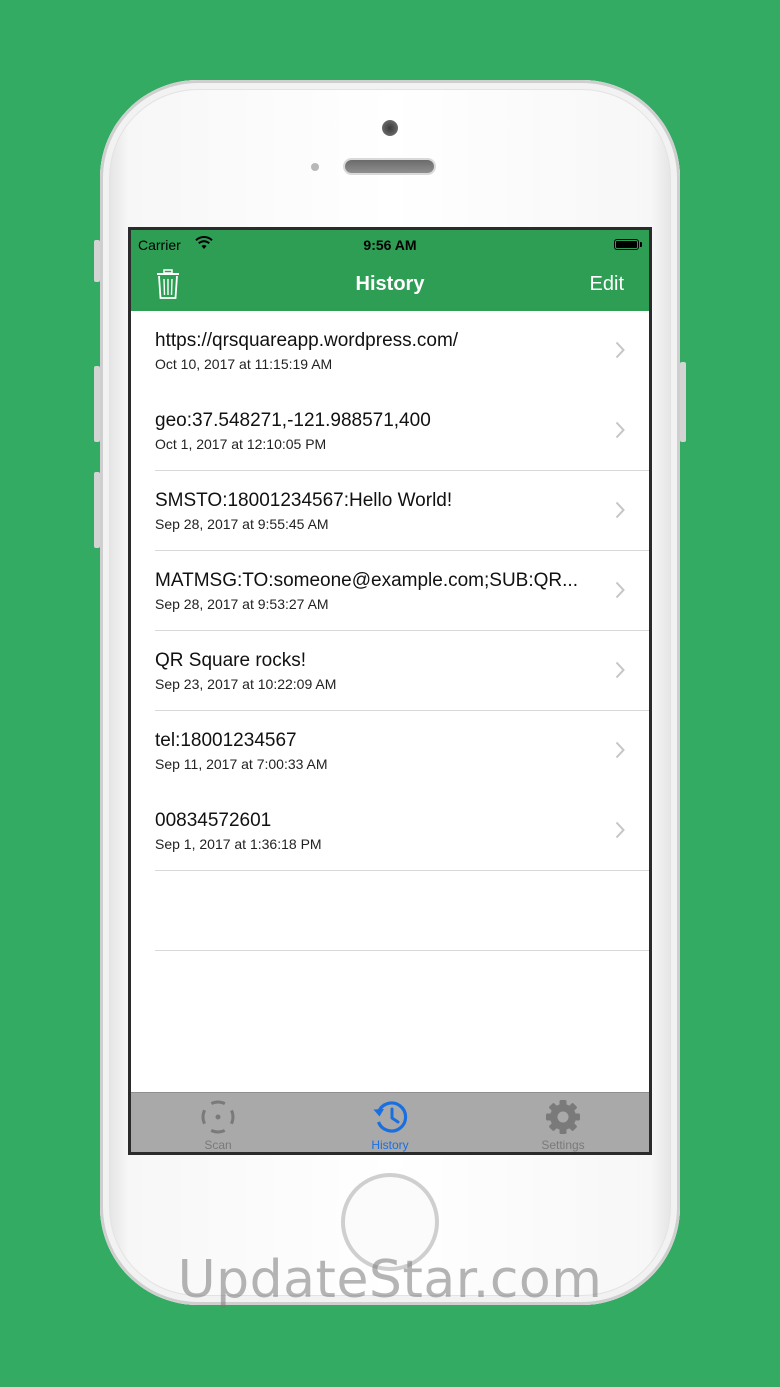 Image resolution: width=780 pixels, height=1387 pixels. What do you see at coordinates (304, 500) in the screenshot?
I see `item-title: SMSTO:18001234567:Hello World!` at bounding box center [304, 500].